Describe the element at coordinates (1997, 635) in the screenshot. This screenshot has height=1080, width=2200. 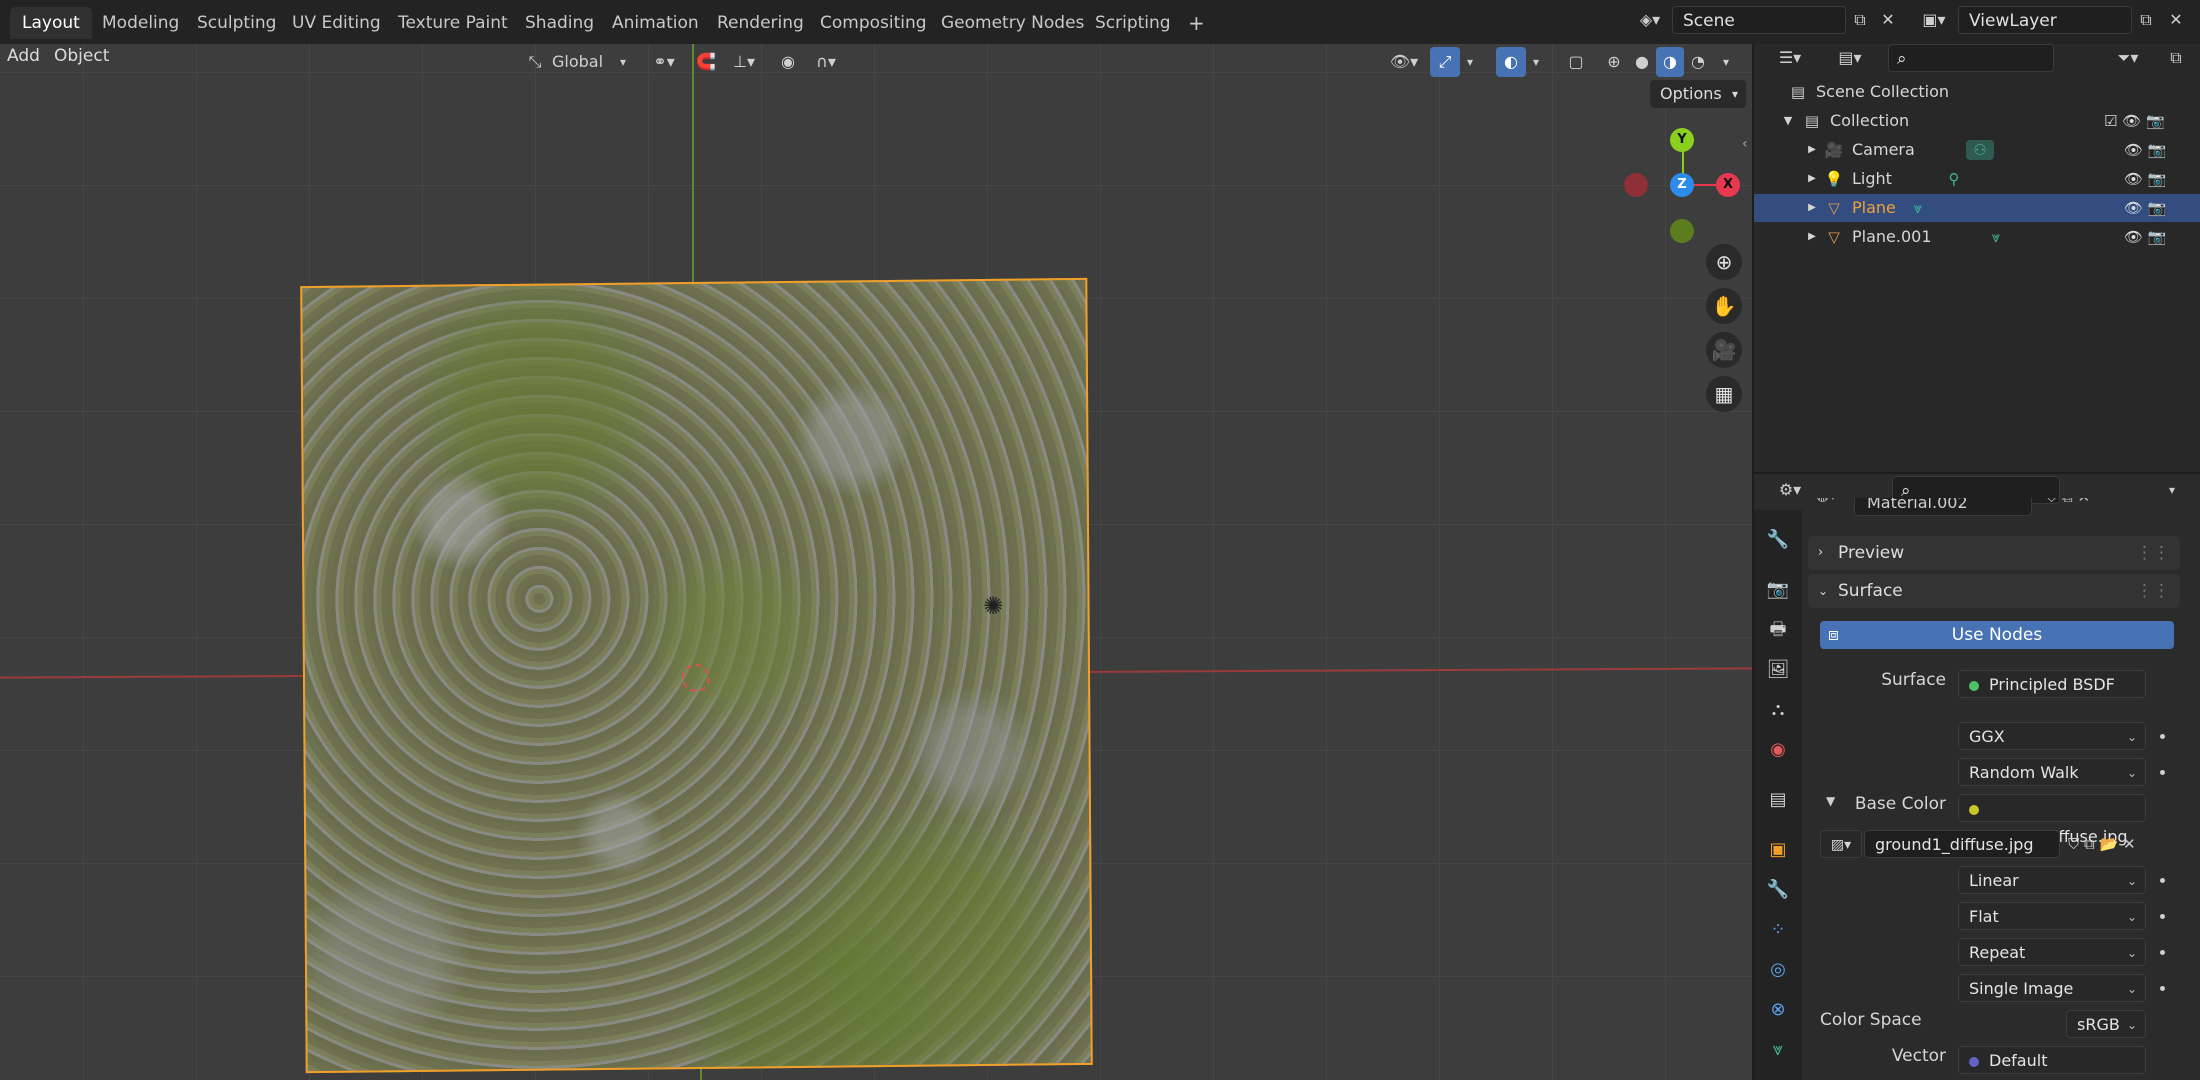
I see `use-nodes-button: ⧈ Use Nodes` at that location.